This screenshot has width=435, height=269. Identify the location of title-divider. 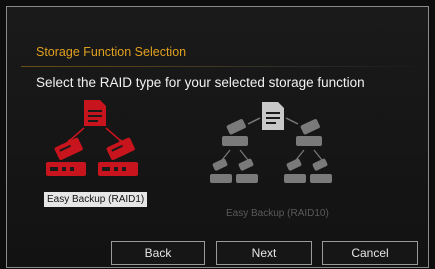
(226, 66).